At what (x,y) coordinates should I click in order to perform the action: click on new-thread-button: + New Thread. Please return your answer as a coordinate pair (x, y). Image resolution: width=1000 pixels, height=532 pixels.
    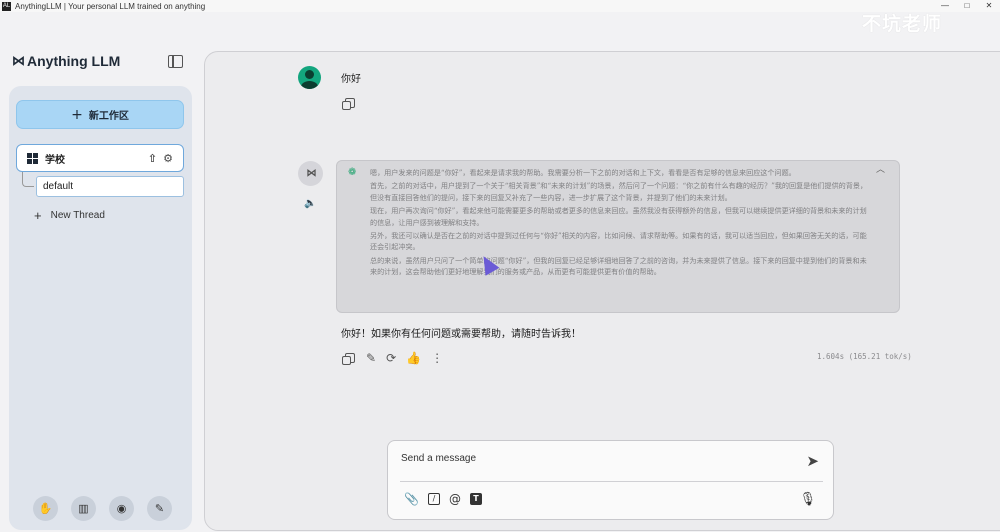
    Looking at the image, I should click on (69, 215).